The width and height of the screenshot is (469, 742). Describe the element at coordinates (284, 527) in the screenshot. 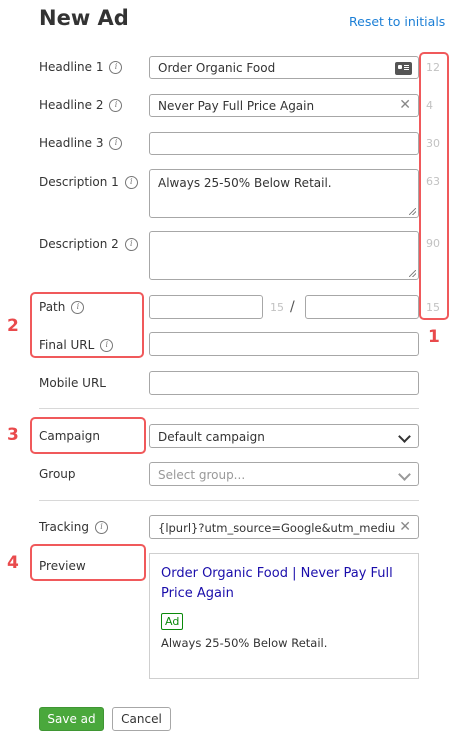

I see `tracking-input: {lpurl}?utm_source=Google&utm_medium= ✕` at that location.